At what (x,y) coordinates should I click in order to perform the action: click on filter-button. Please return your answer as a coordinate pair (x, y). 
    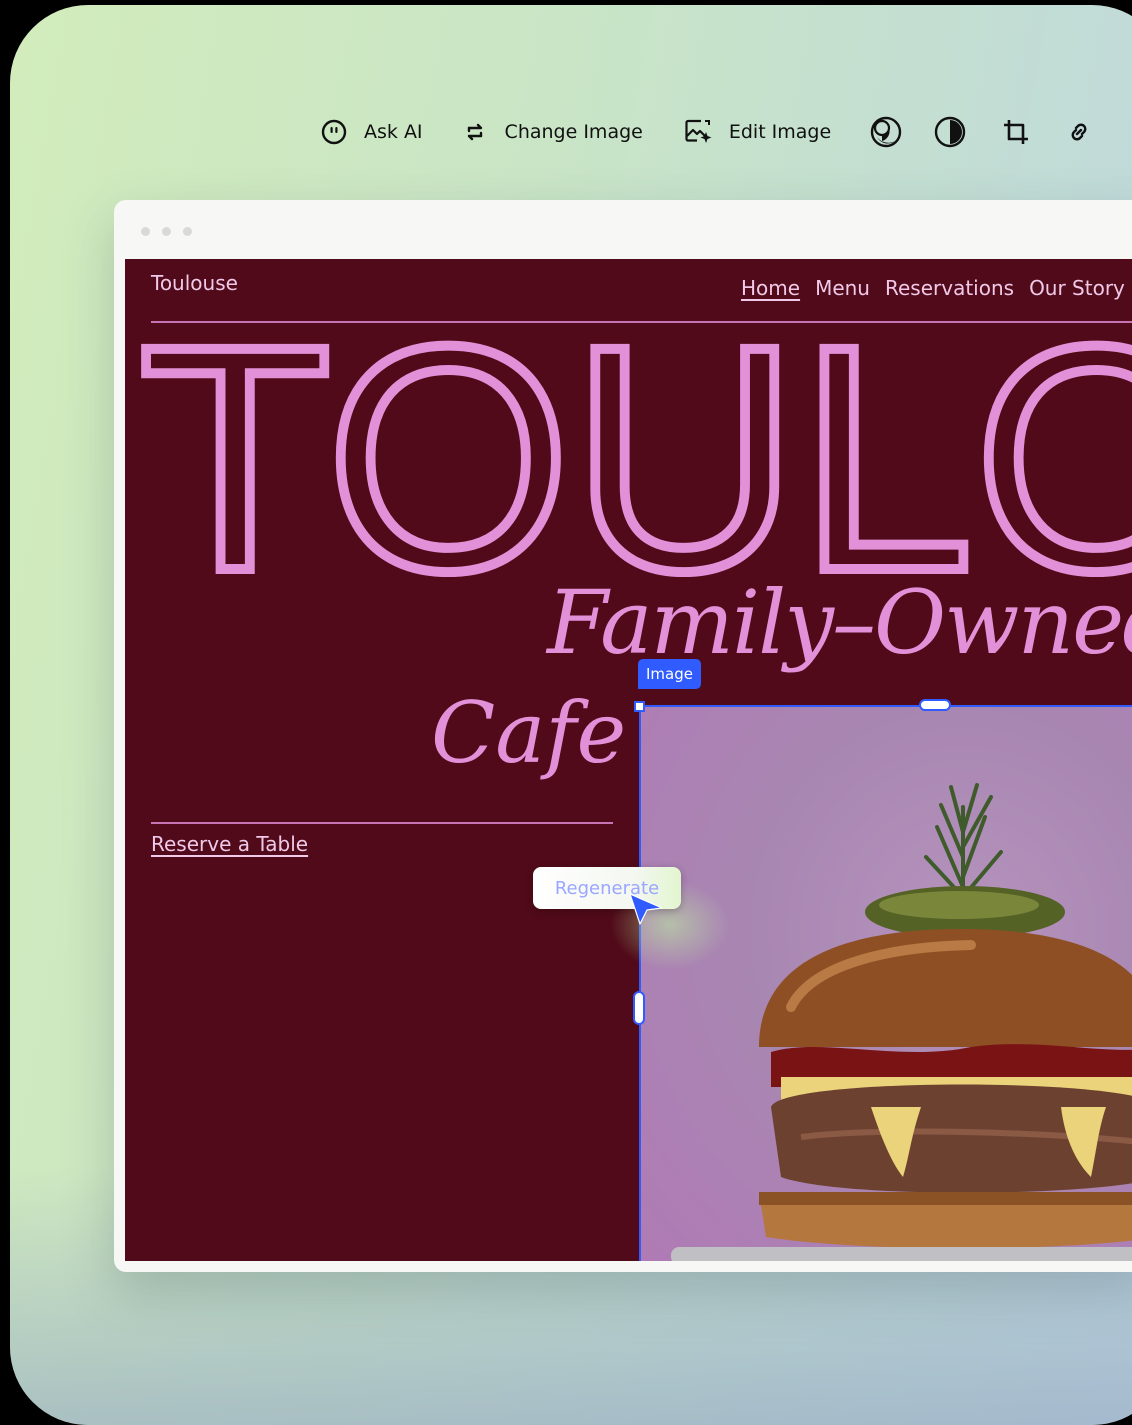
    Looking at the image, I should click on (886, 132).